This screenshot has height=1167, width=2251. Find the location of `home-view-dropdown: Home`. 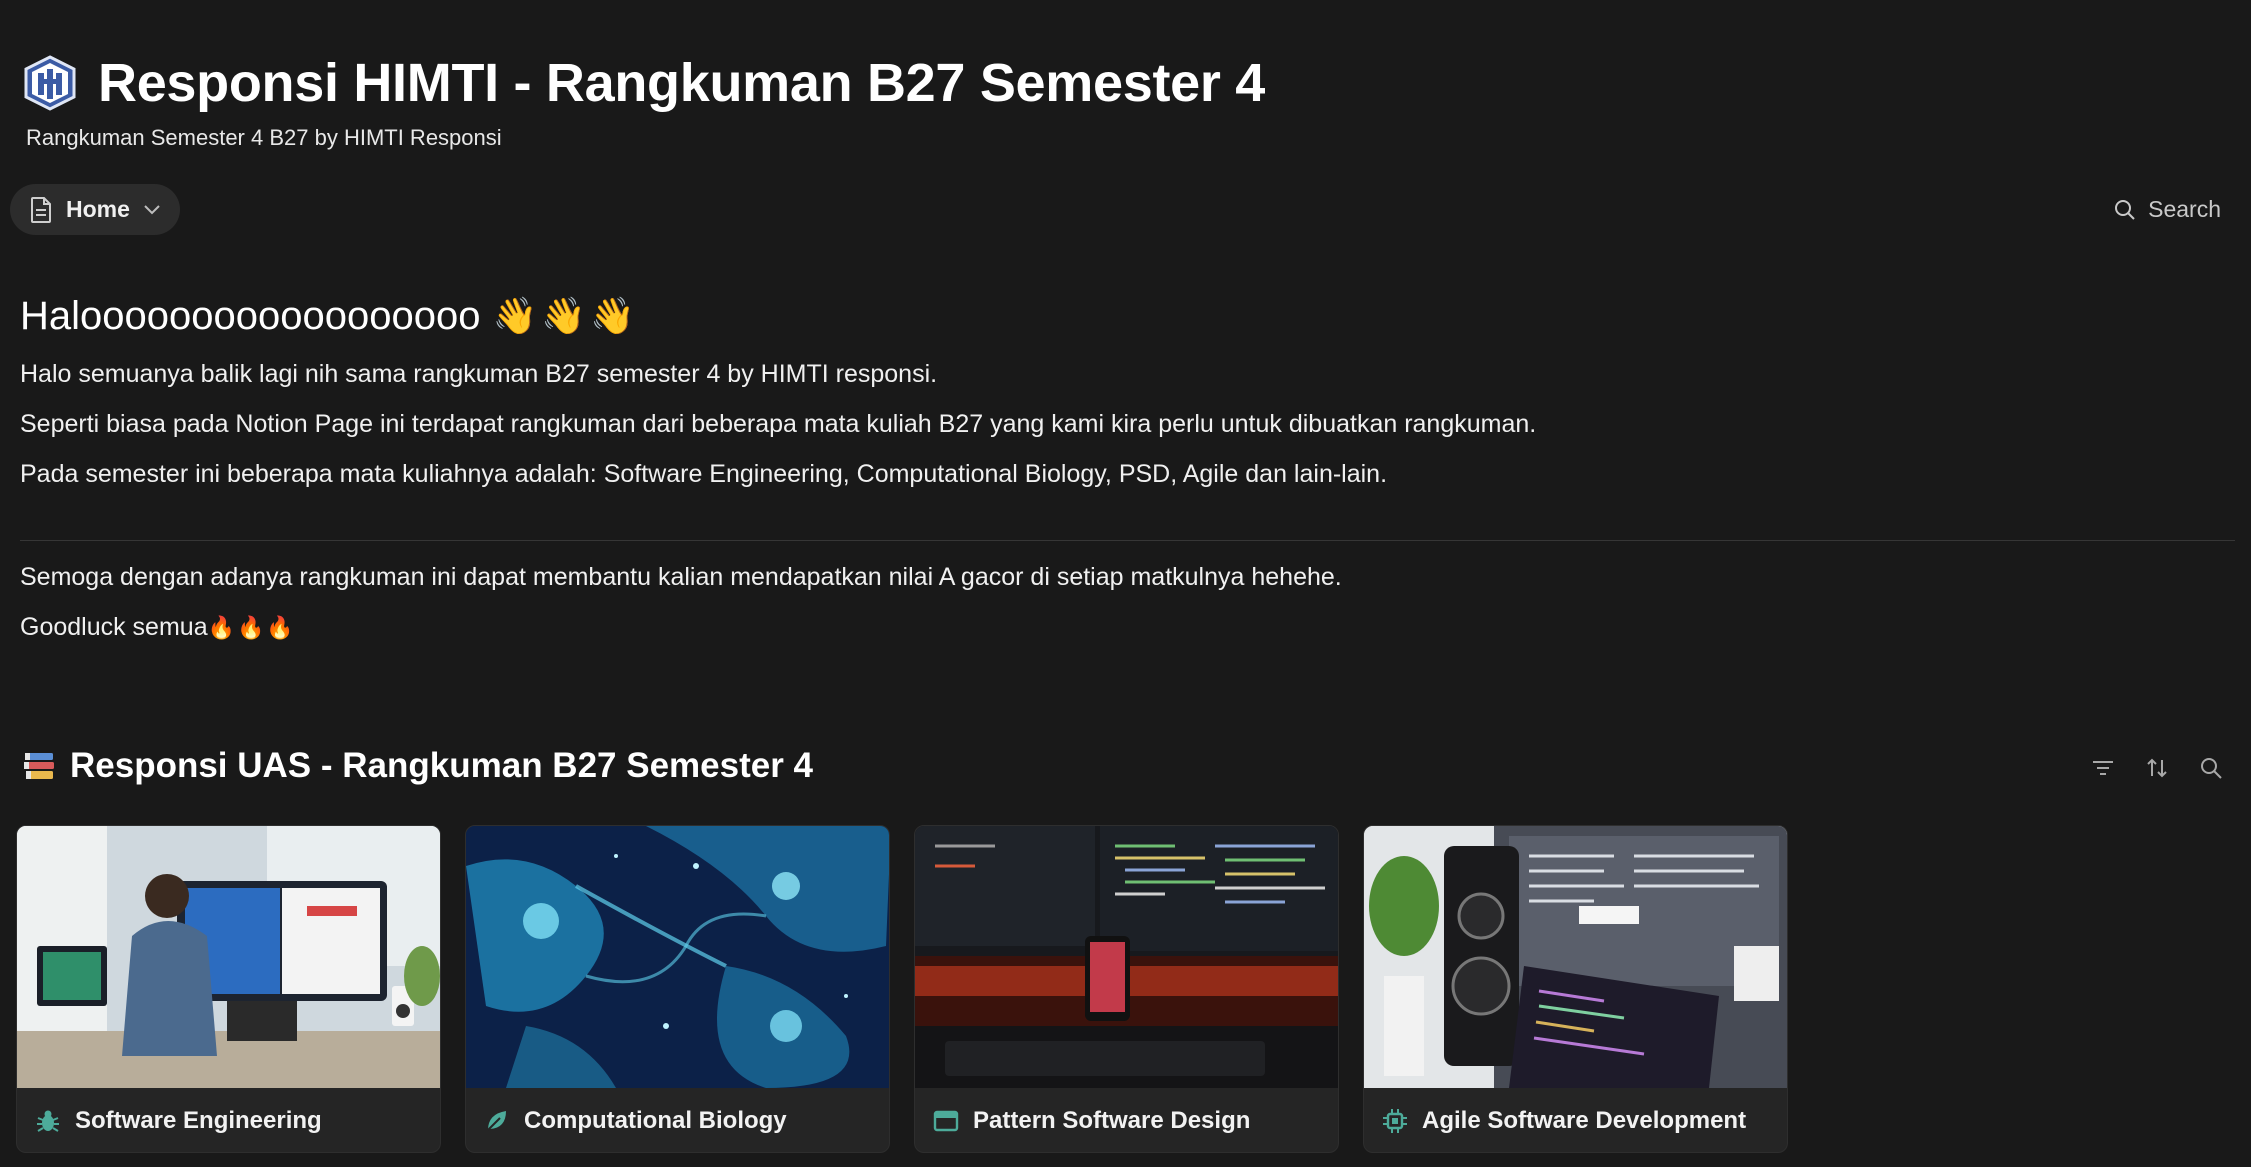

home-view-dropdown: Home is located at coordinates (95, 209).